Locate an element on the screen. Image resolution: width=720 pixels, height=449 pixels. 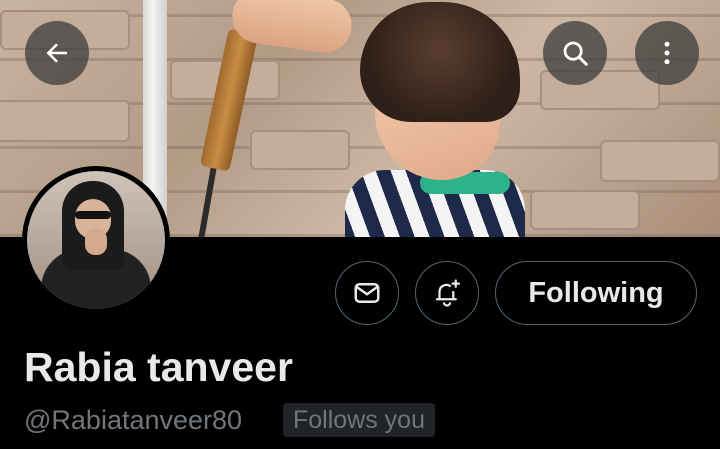
more-vertical-icon is located at coordinates (667, 53).